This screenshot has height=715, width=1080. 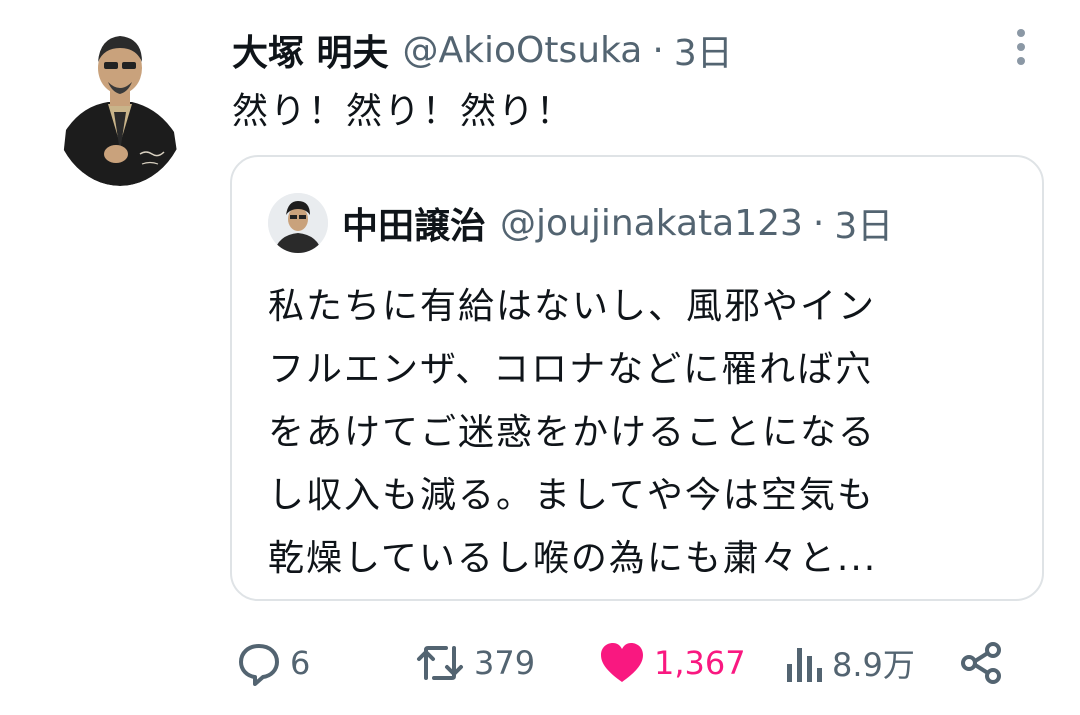 I want to click on like-button: 1,367, so click(x=672, y=663).